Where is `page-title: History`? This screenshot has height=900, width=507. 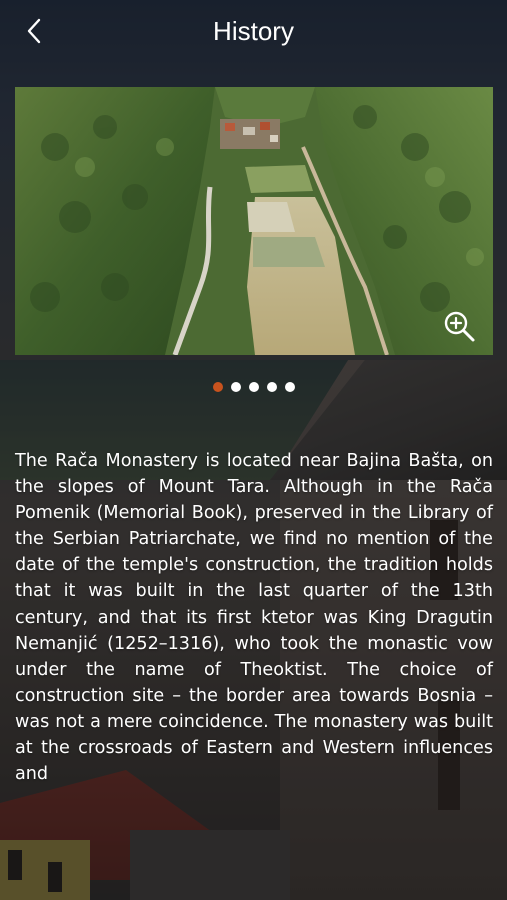
page-title: History is located at coordinates (253, 31).